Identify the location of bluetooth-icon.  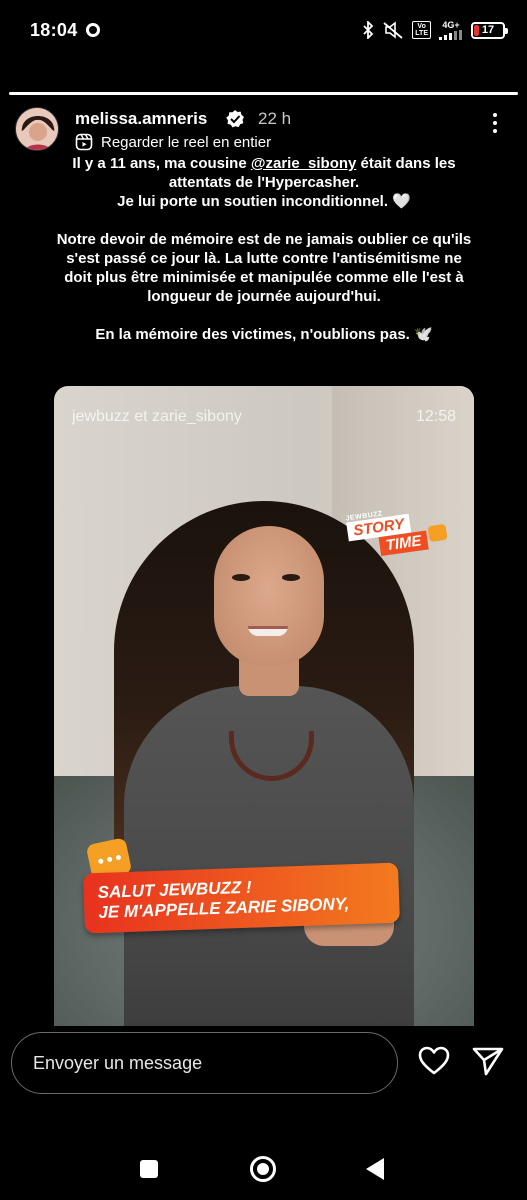
(368, 30).